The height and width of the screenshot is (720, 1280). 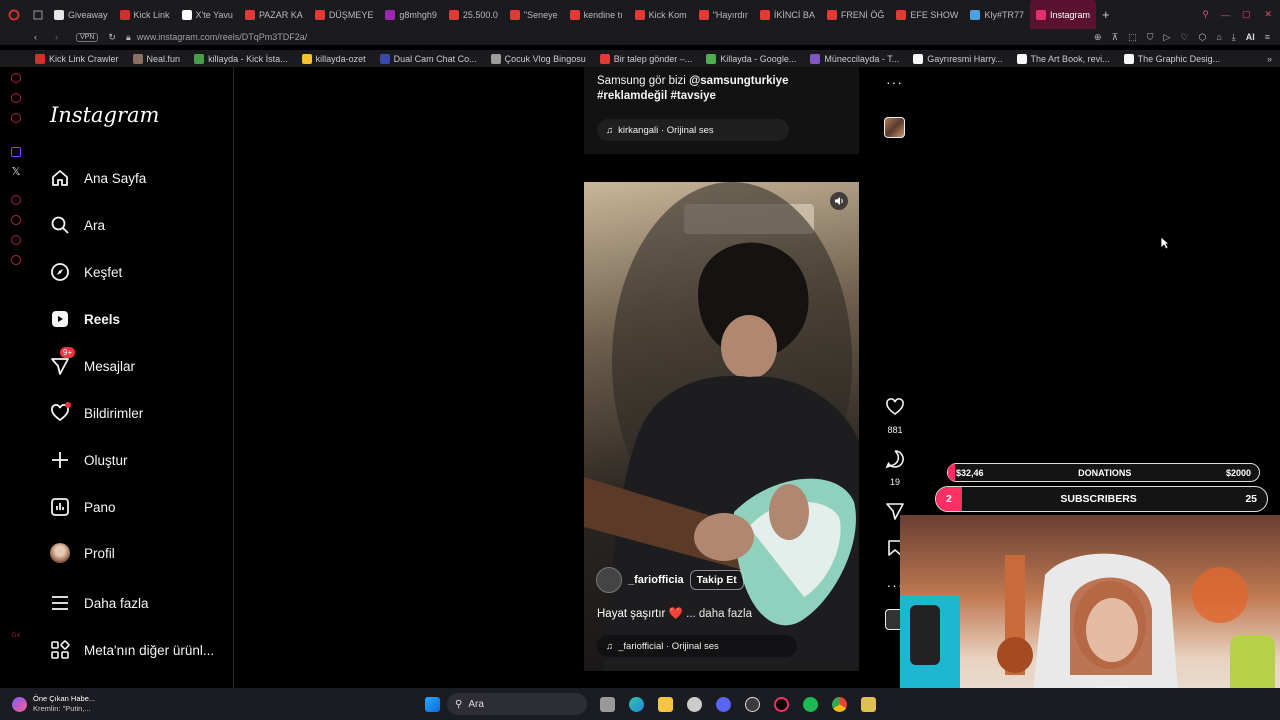 What do you see at coordinates (697, 646) in the screenshot?
I see `audio-pill: ♫ _fariofficial · Orijinal ses` at bounding box center [697, 646].